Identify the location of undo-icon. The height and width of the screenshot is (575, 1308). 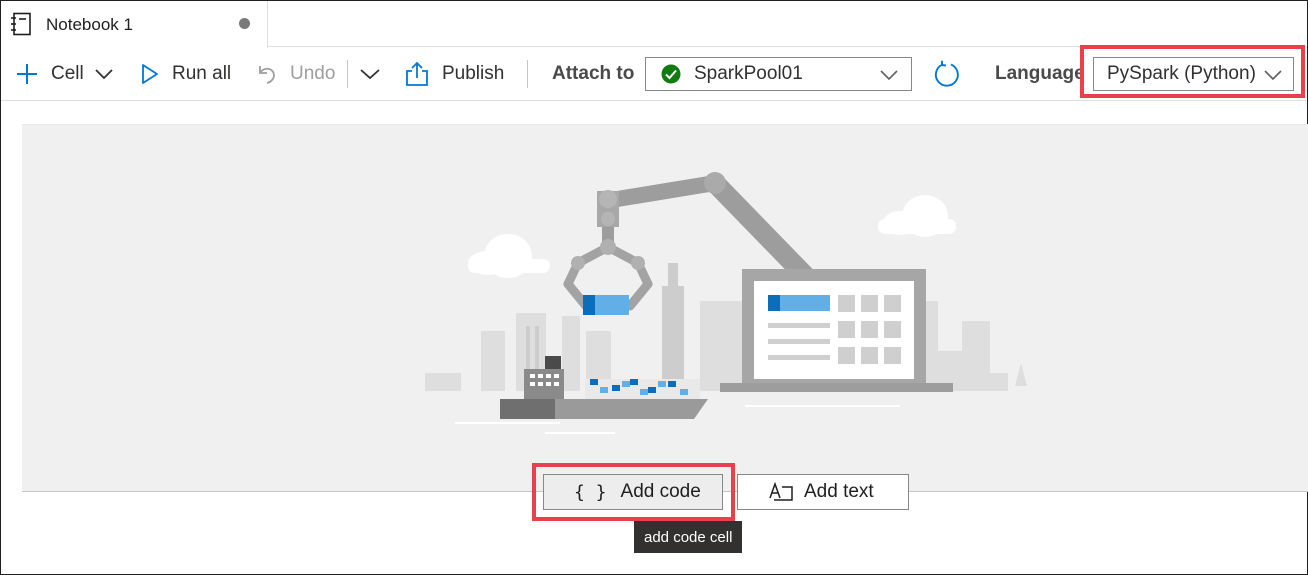
(267, 75).